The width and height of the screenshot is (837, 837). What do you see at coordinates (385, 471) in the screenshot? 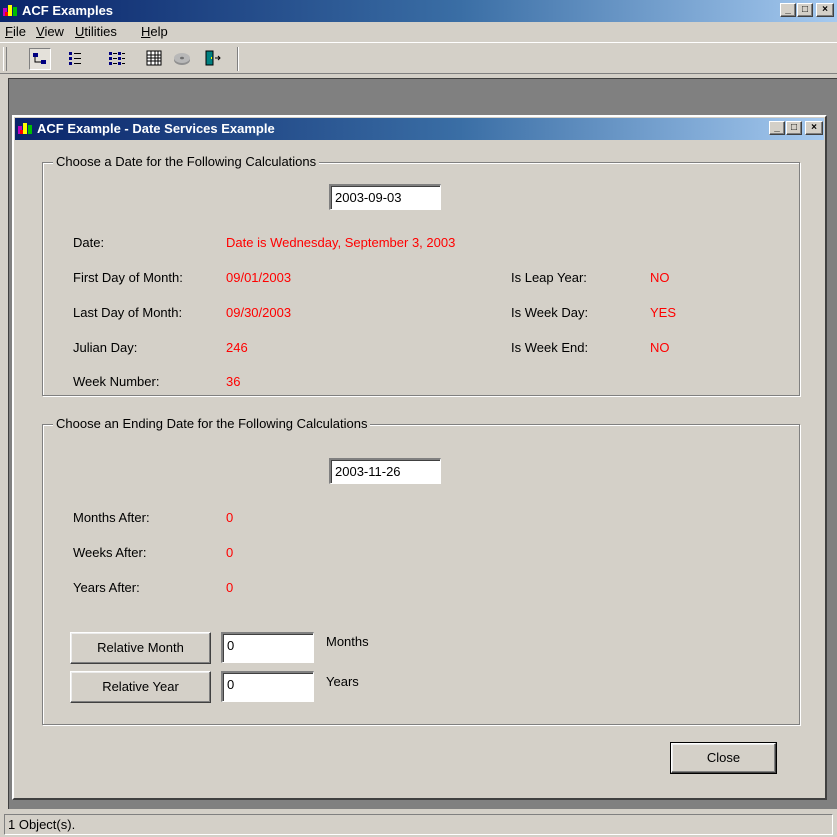
I see `end-date-input: 2003-11-26` at bounding box center [385, 471].